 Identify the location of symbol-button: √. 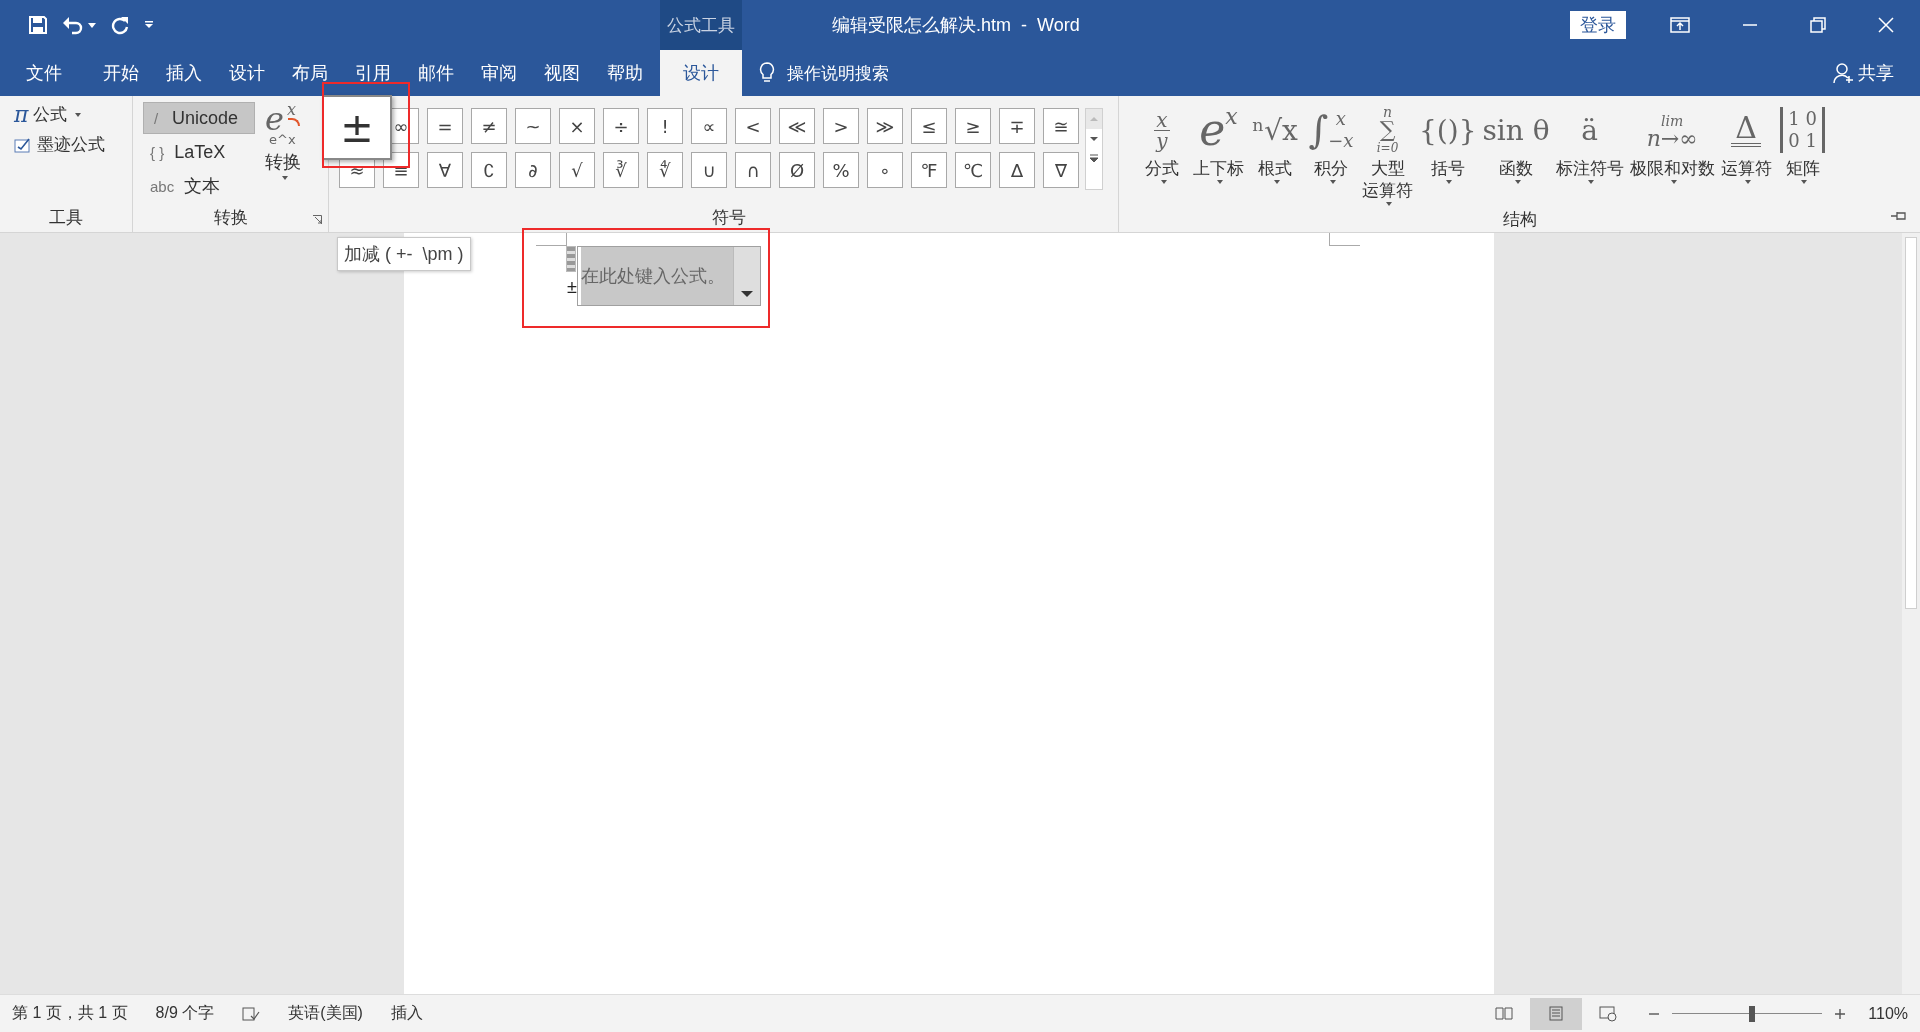
(577, 170).